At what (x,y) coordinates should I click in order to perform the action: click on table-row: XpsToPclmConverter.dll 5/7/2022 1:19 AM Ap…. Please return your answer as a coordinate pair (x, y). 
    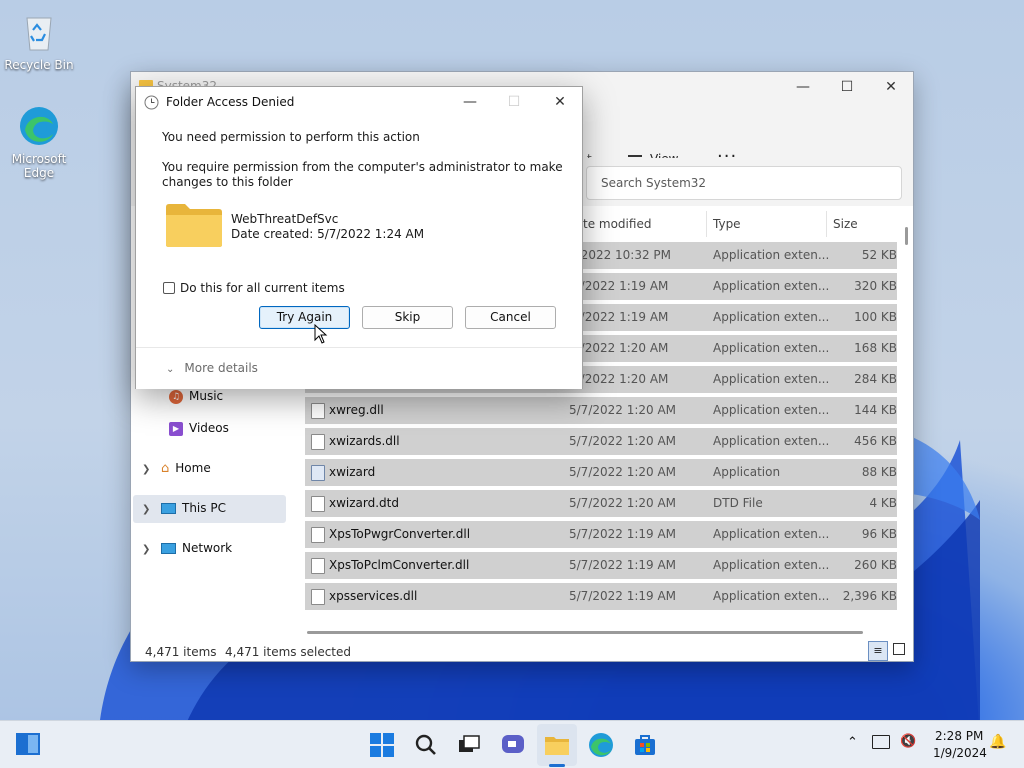
    Looking at the image, I should click on (601, 565).